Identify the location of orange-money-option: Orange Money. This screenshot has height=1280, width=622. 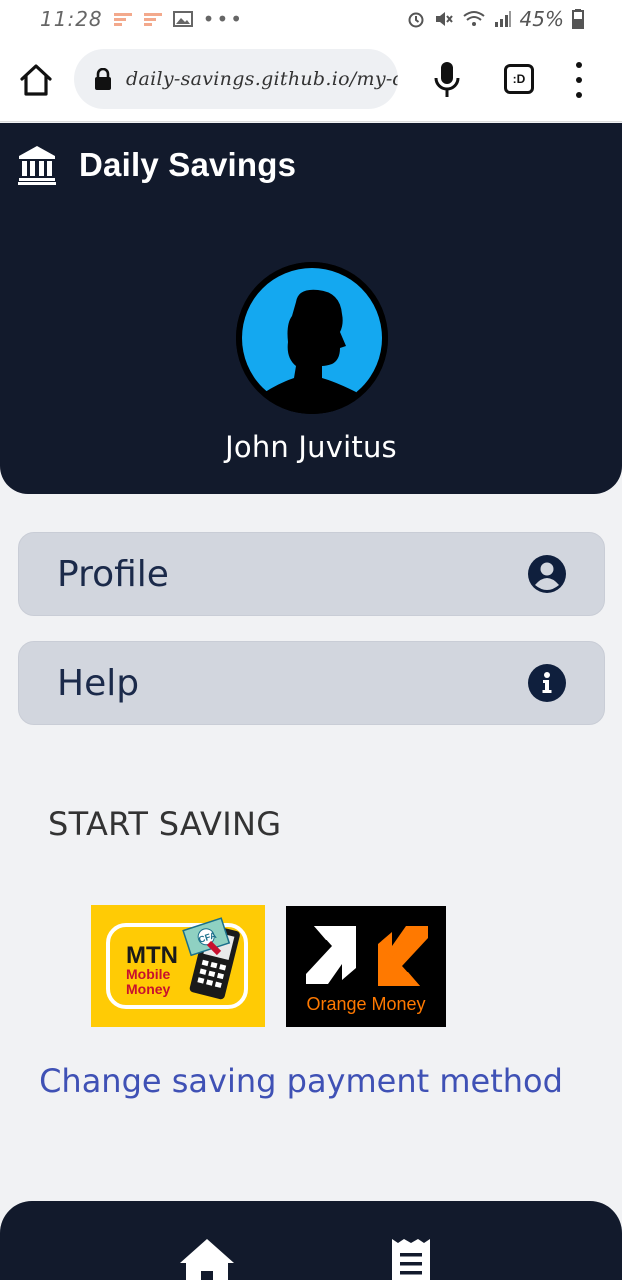
(366, 966).